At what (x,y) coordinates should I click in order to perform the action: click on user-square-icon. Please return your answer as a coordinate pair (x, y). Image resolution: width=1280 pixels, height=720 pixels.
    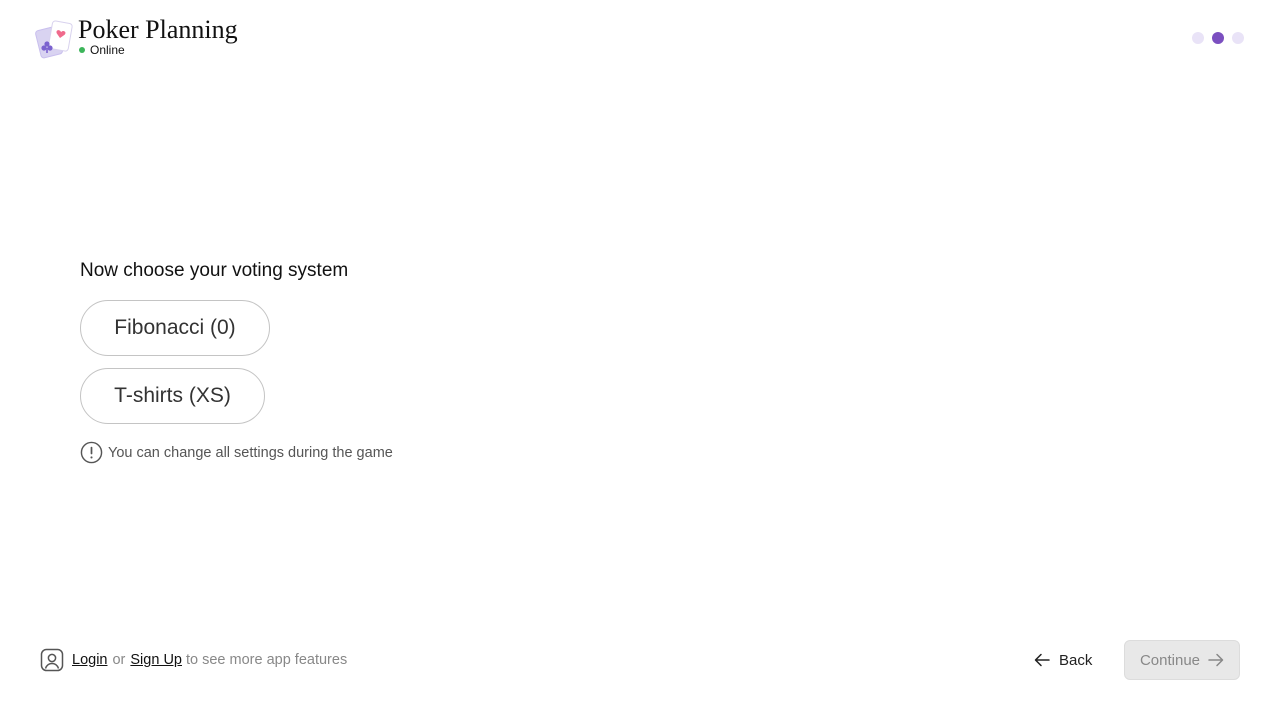
    Looking at the image, I should click on (52, 660).